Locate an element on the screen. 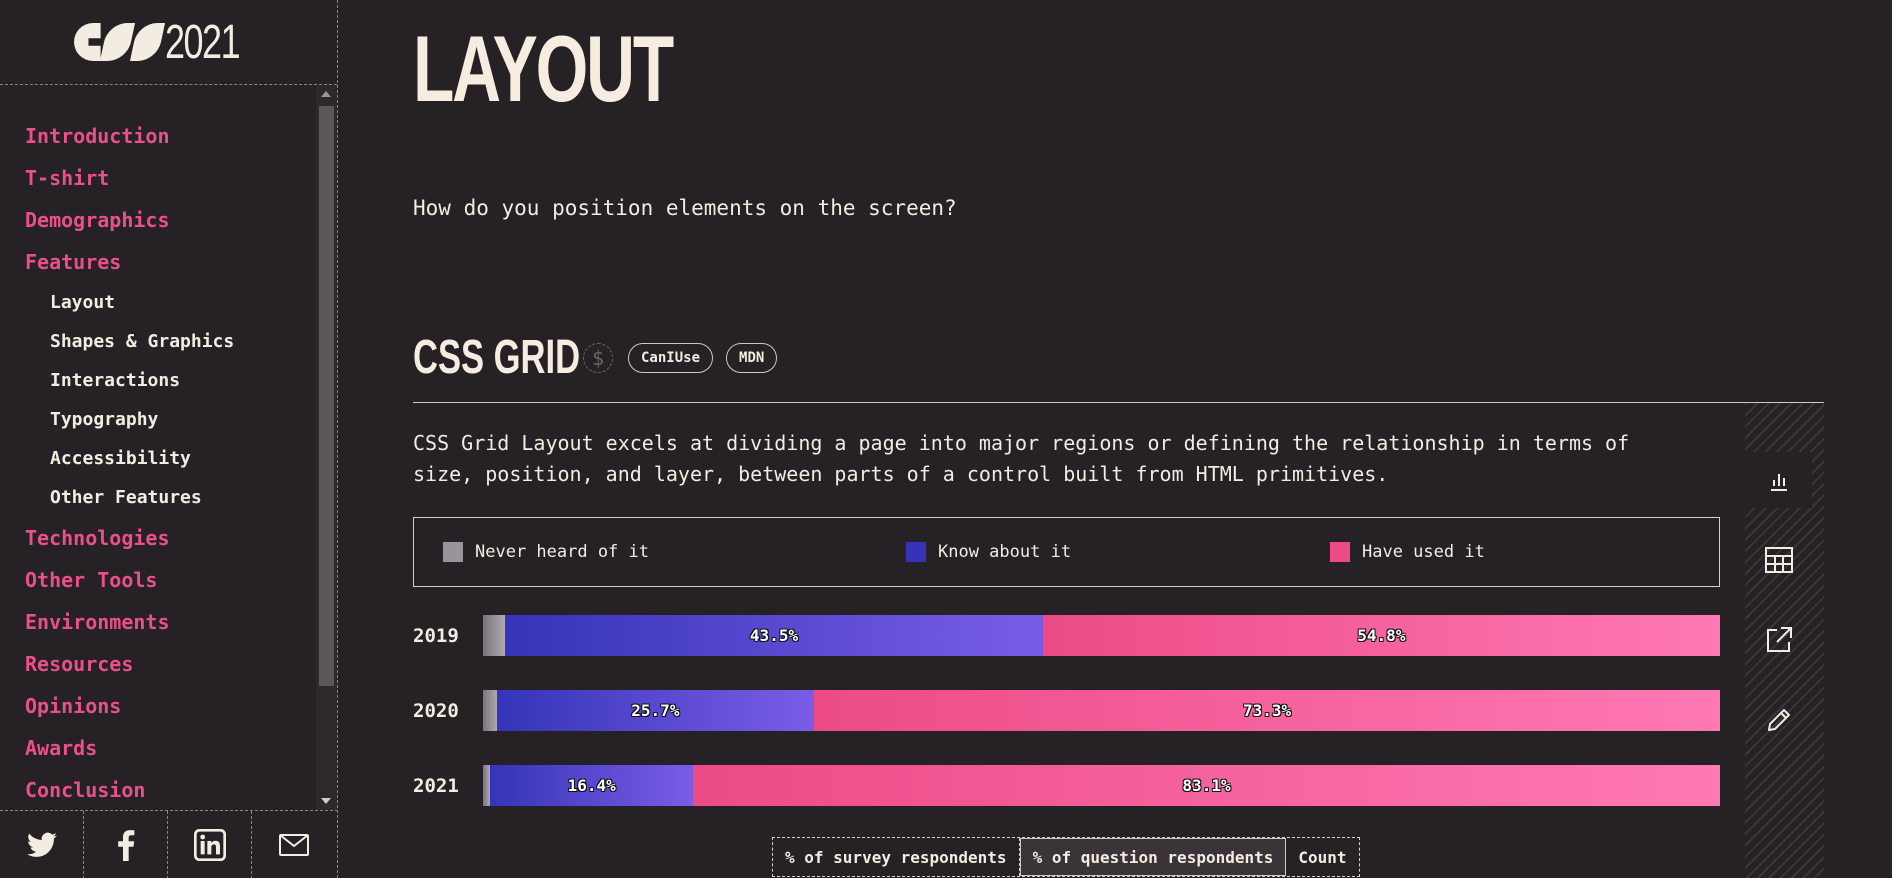 This screenshot has height=878, width=1892. unit-survey-respondents: % of survey respondents is located at coordinates (896, 857).